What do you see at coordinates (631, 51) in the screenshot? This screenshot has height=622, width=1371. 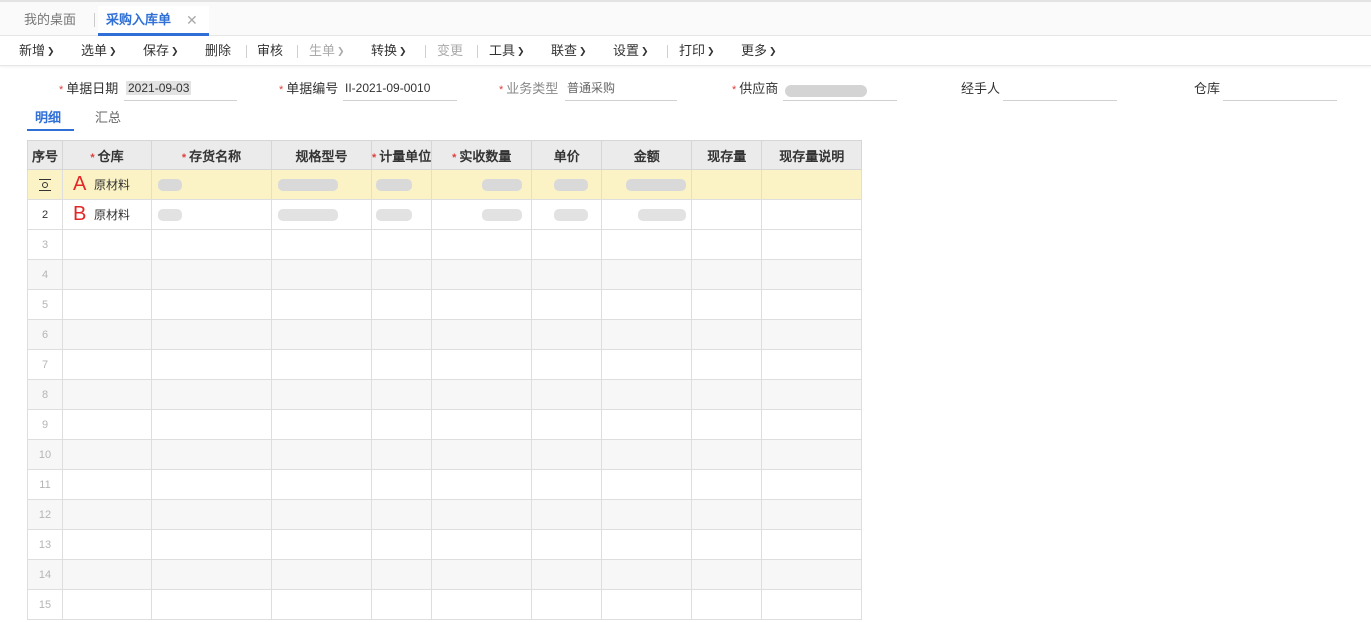 I see `settings-button: 设置 ❯` at bounding box center [631, 51].